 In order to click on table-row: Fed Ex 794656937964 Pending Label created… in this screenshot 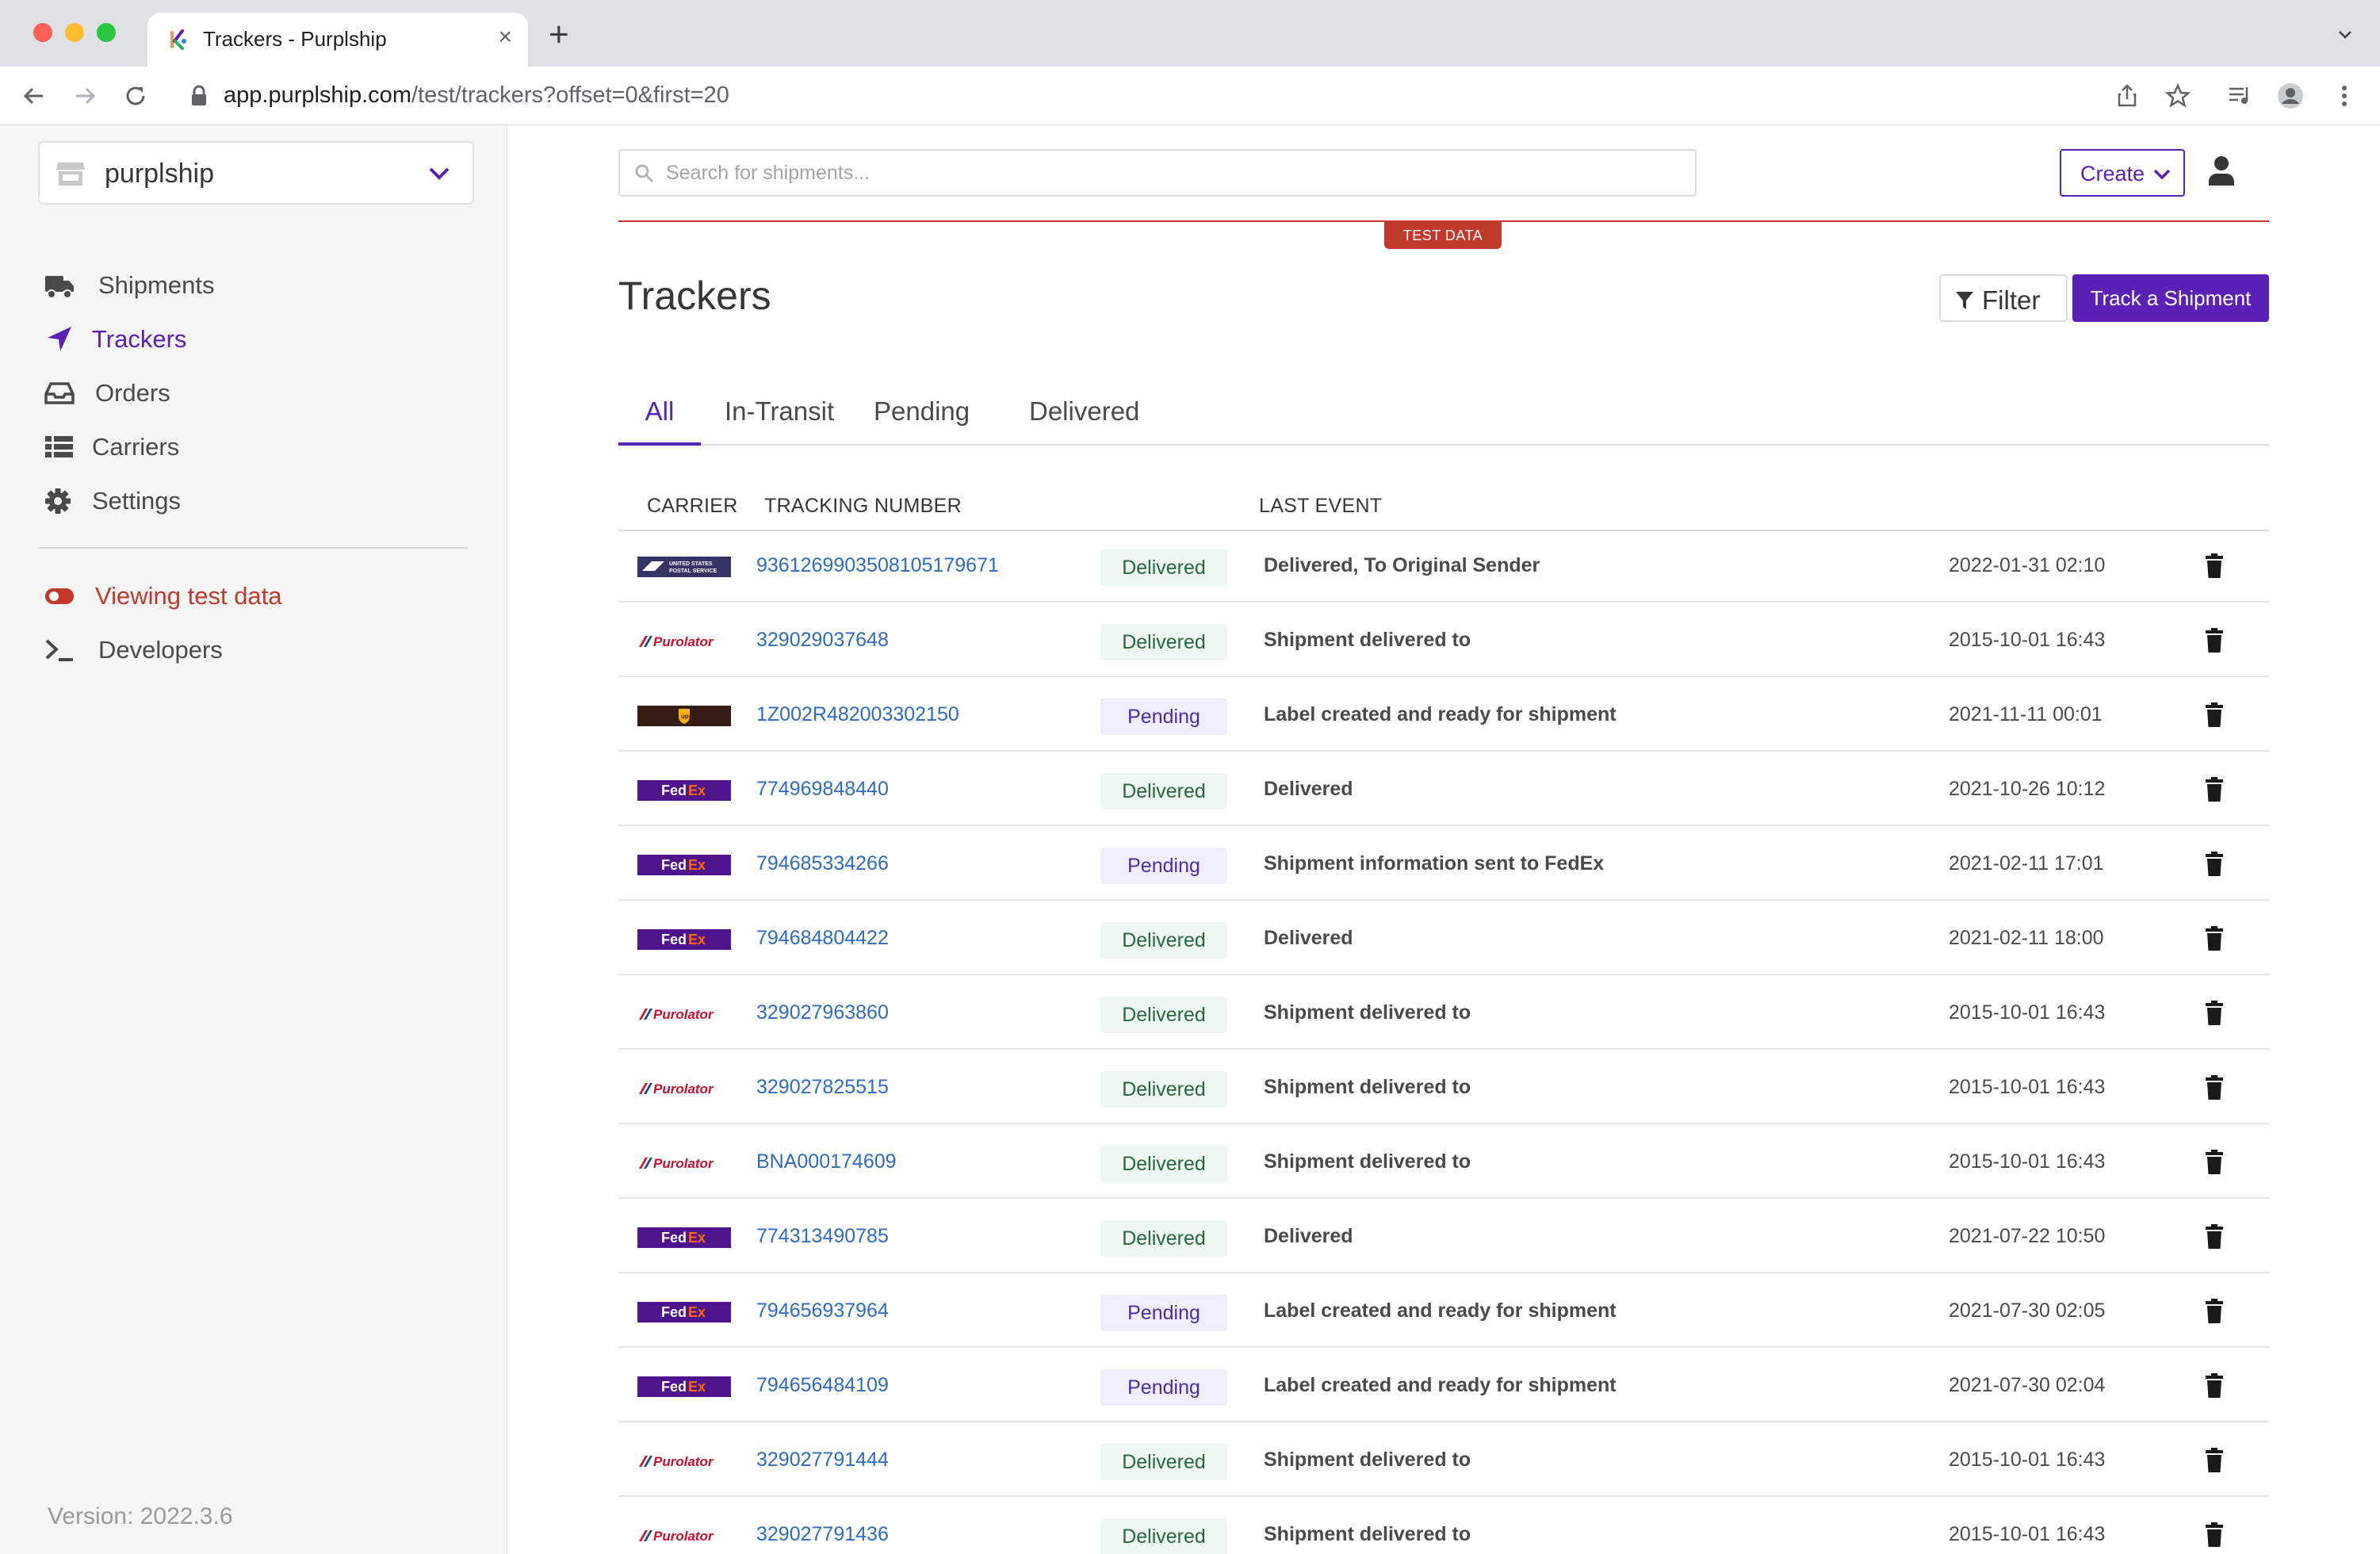, I will do `click(1443, 1312)`.